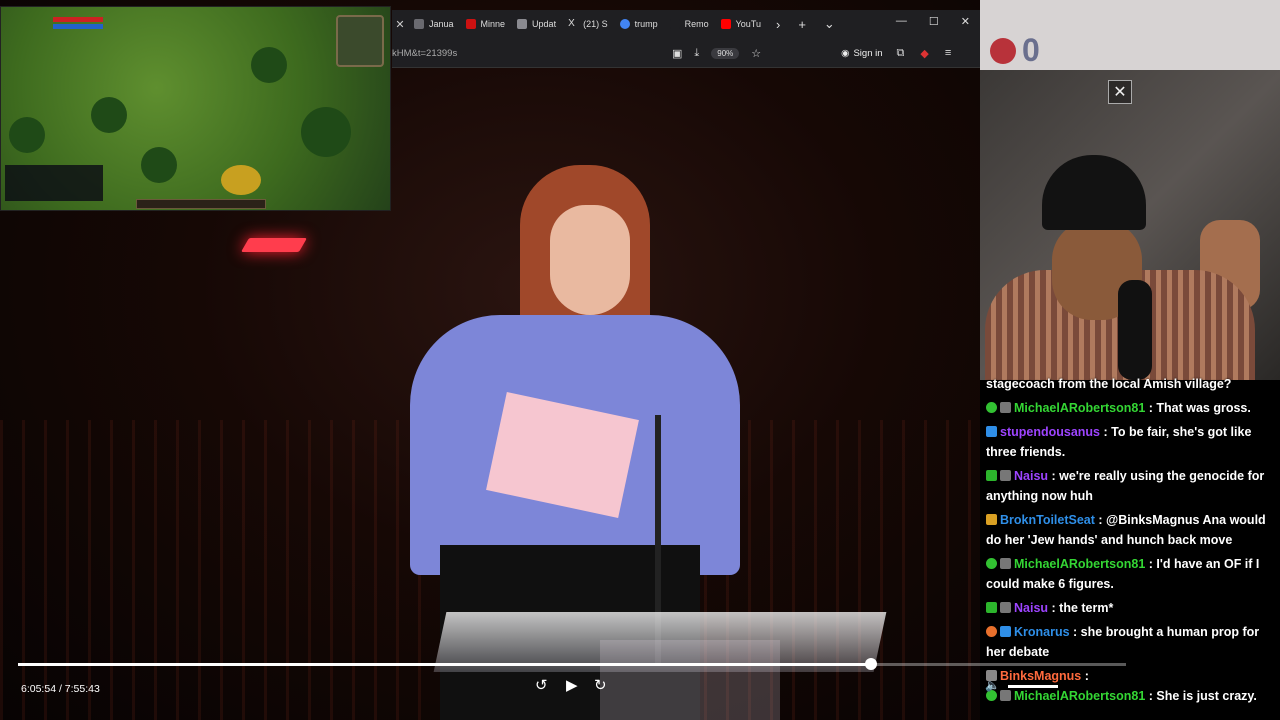  I want to click on url-field: kHM&t=21399s, so click(532, 53).